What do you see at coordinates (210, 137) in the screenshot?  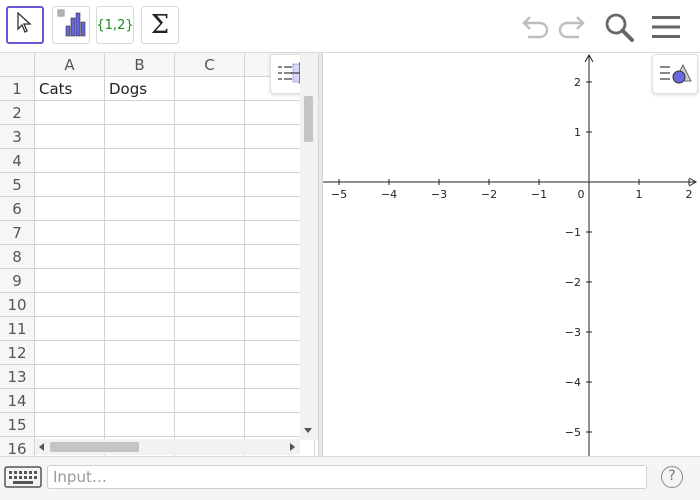 I see `cell-c3` at bounding box center [210, 137].